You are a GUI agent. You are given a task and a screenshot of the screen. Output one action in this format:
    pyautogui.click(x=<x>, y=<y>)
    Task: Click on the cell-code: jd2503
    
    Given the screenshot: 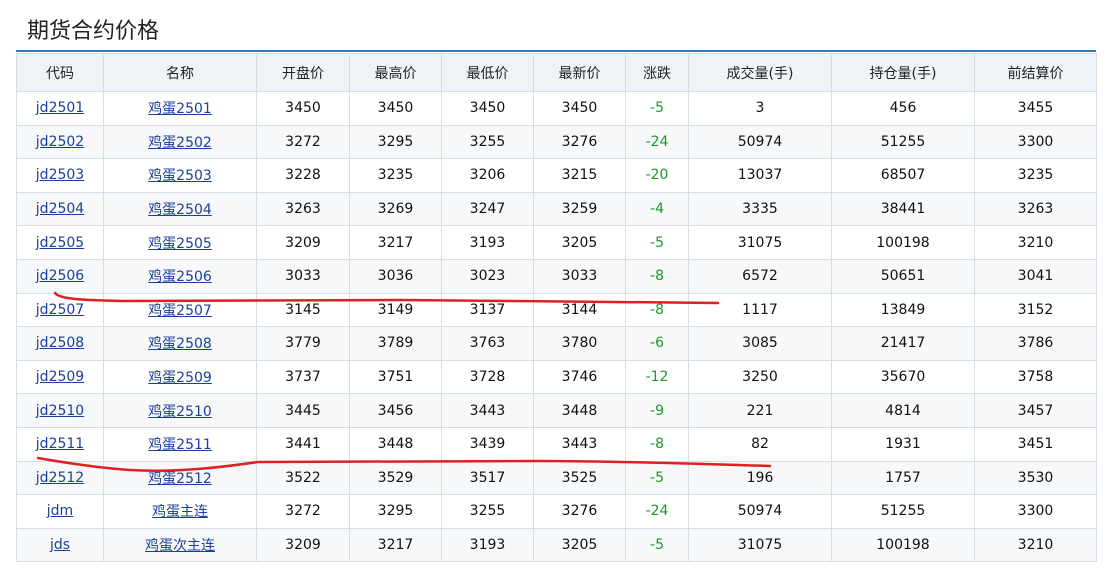 What is the action you would take?
    pyautogui.click(x=60, y=175)
    